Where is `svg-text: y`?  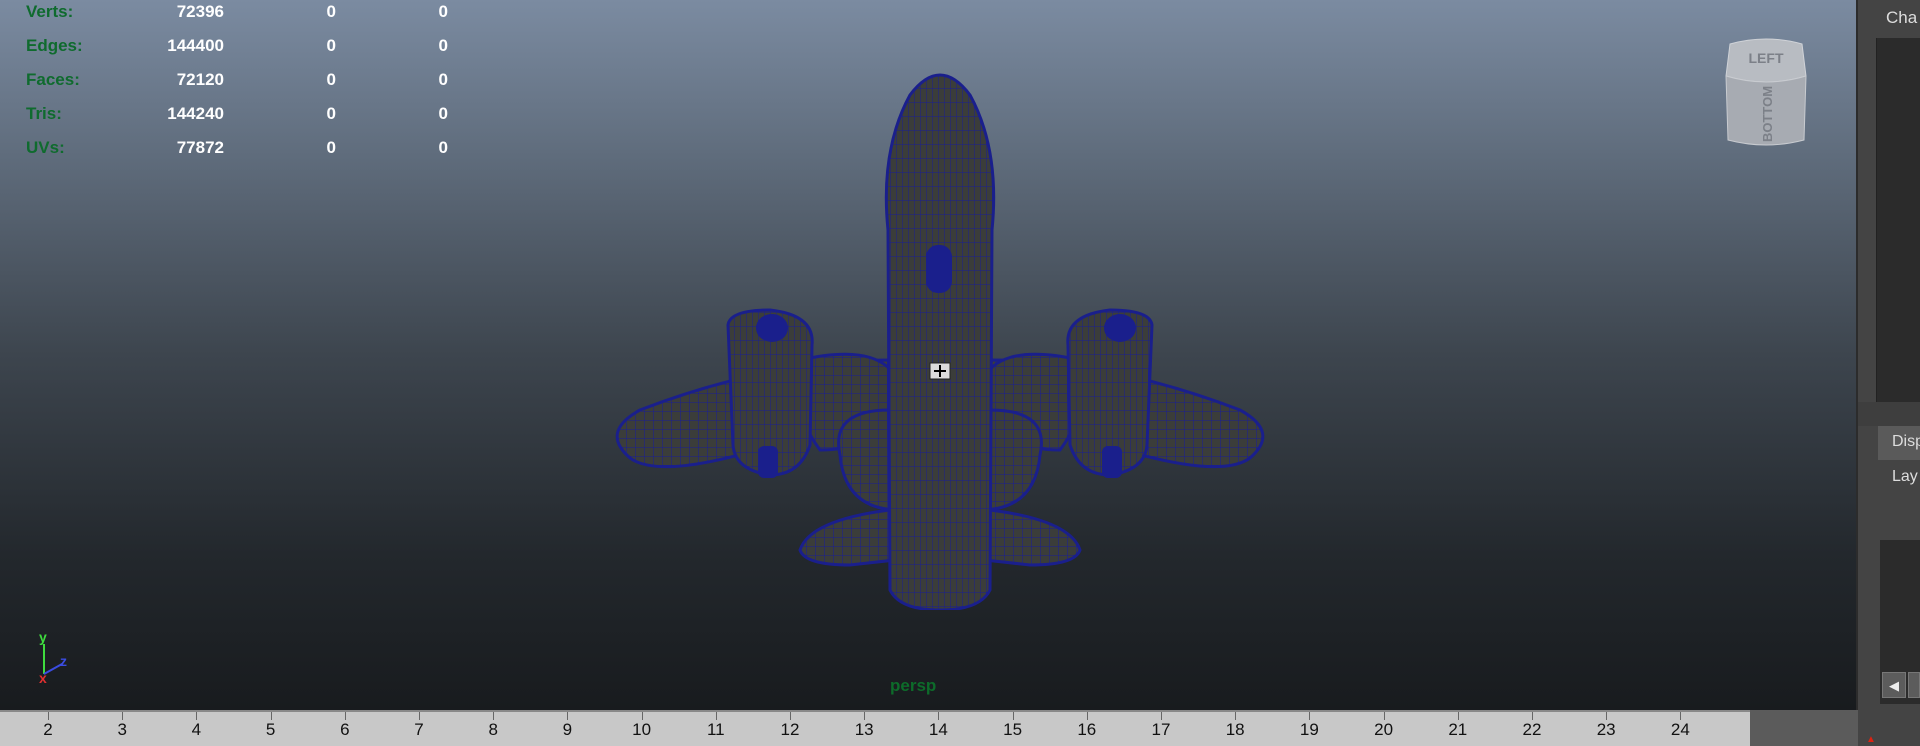
svg-text: y is located at coordinates (43, 637).